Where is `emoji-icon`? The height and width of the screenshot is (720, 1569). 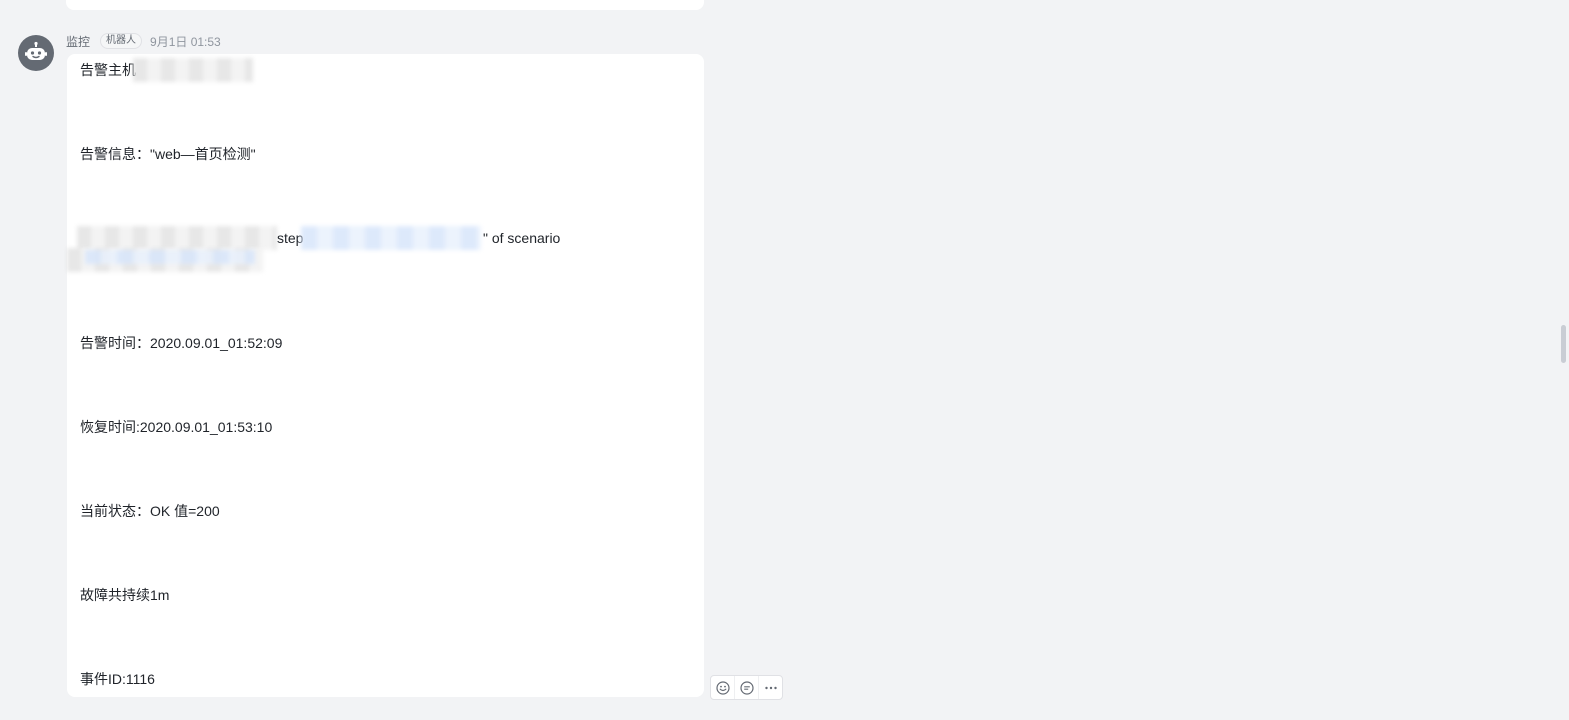 emoji-icon is located at coordinates (722, 687).